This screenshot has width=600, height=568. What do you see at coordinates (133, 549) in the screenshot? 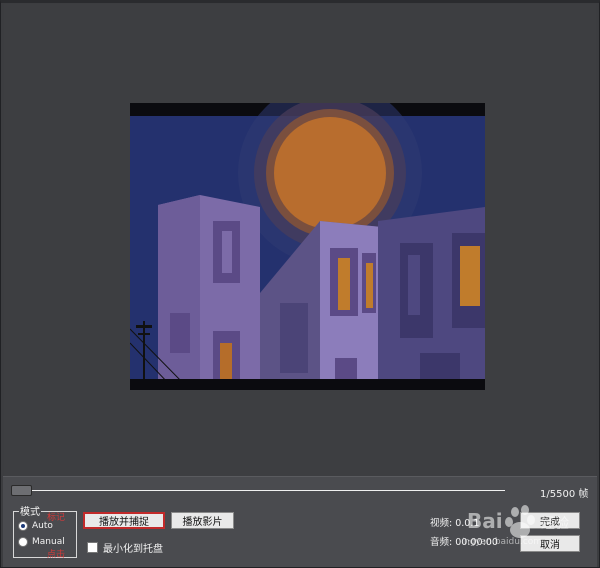
I see `minimize-label: 最小化到托盘` at bounding box center [133, 549].